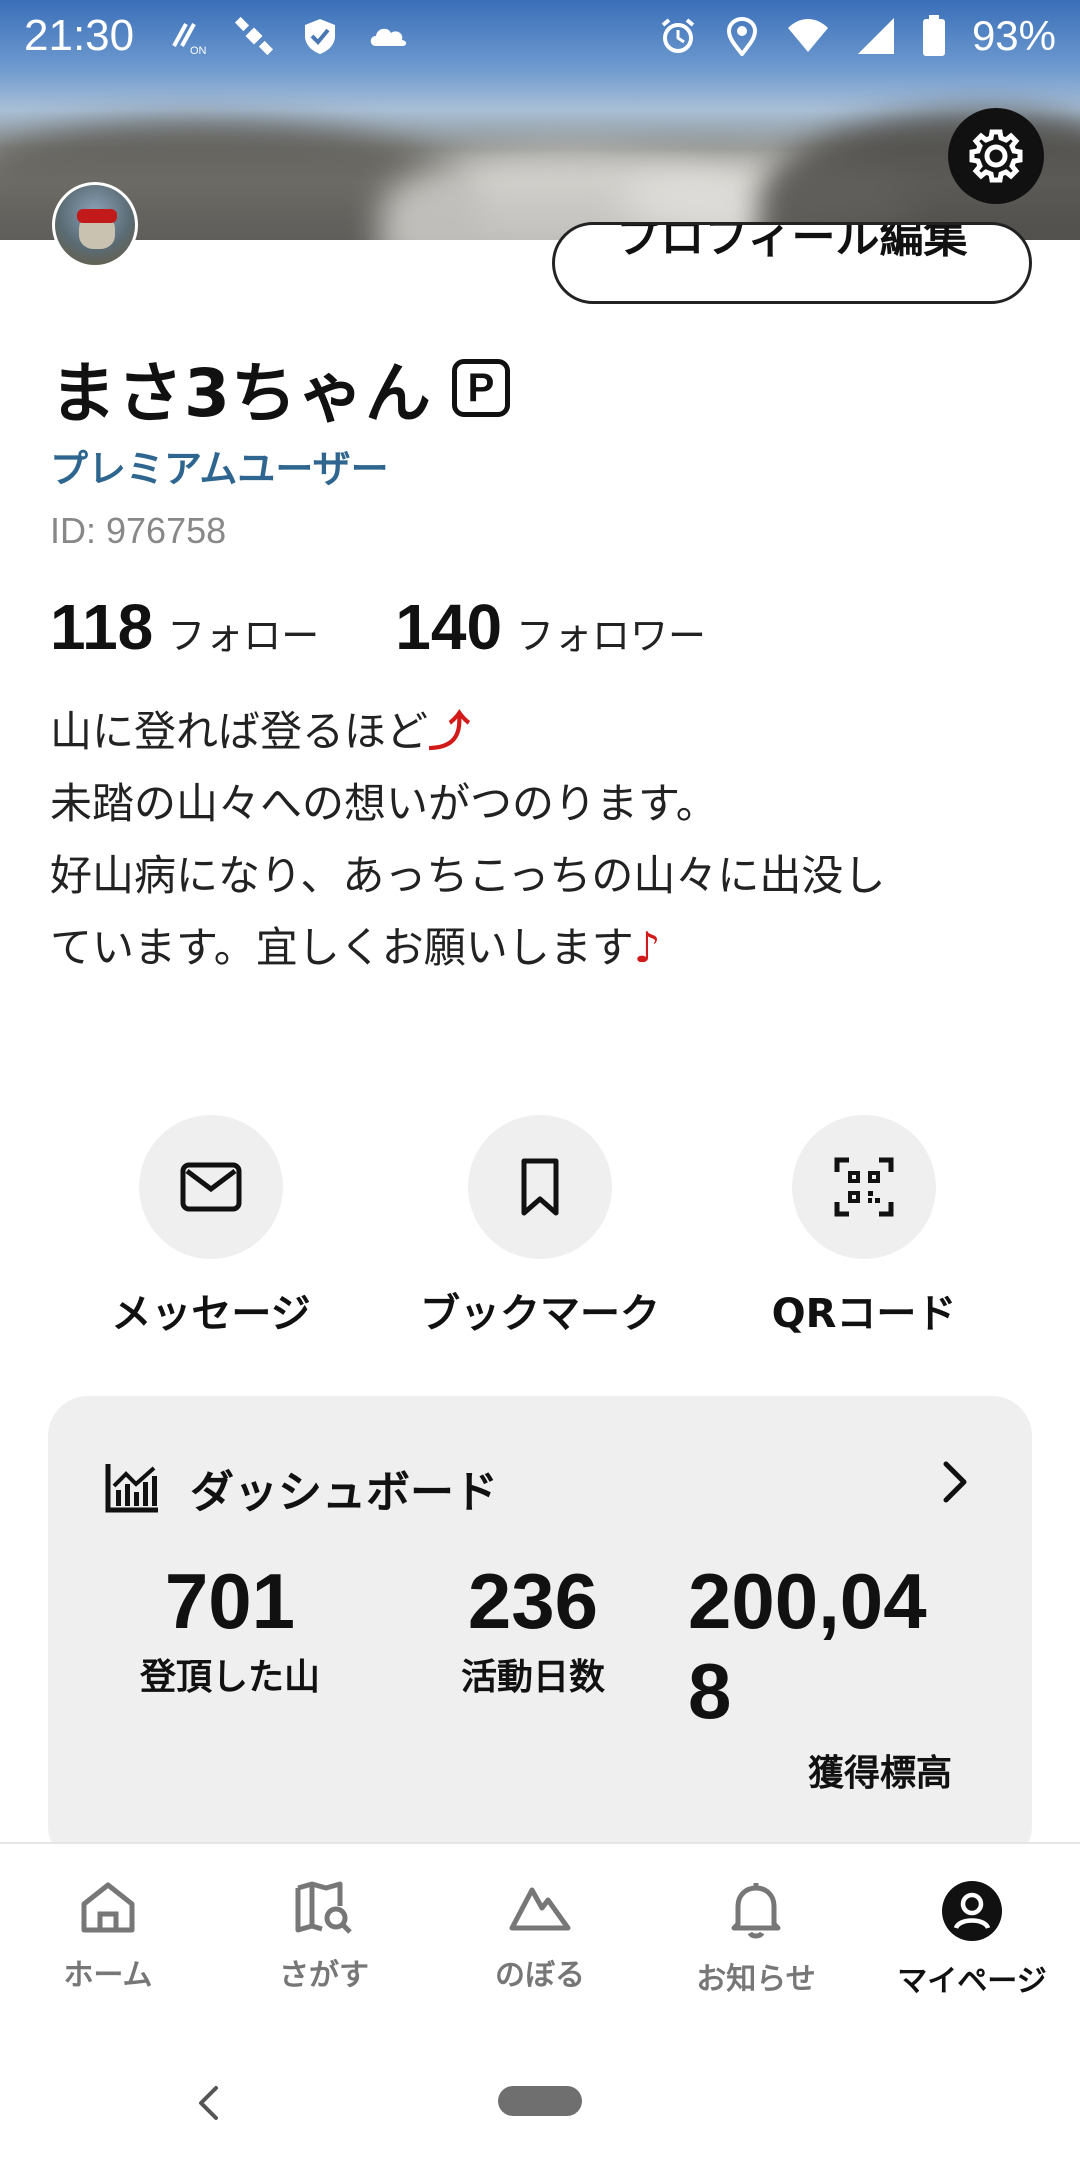  Describe the element at coordinates (229, 1677) in the screenshot. I see `stat-summits-label: 登頂した山` at that location.